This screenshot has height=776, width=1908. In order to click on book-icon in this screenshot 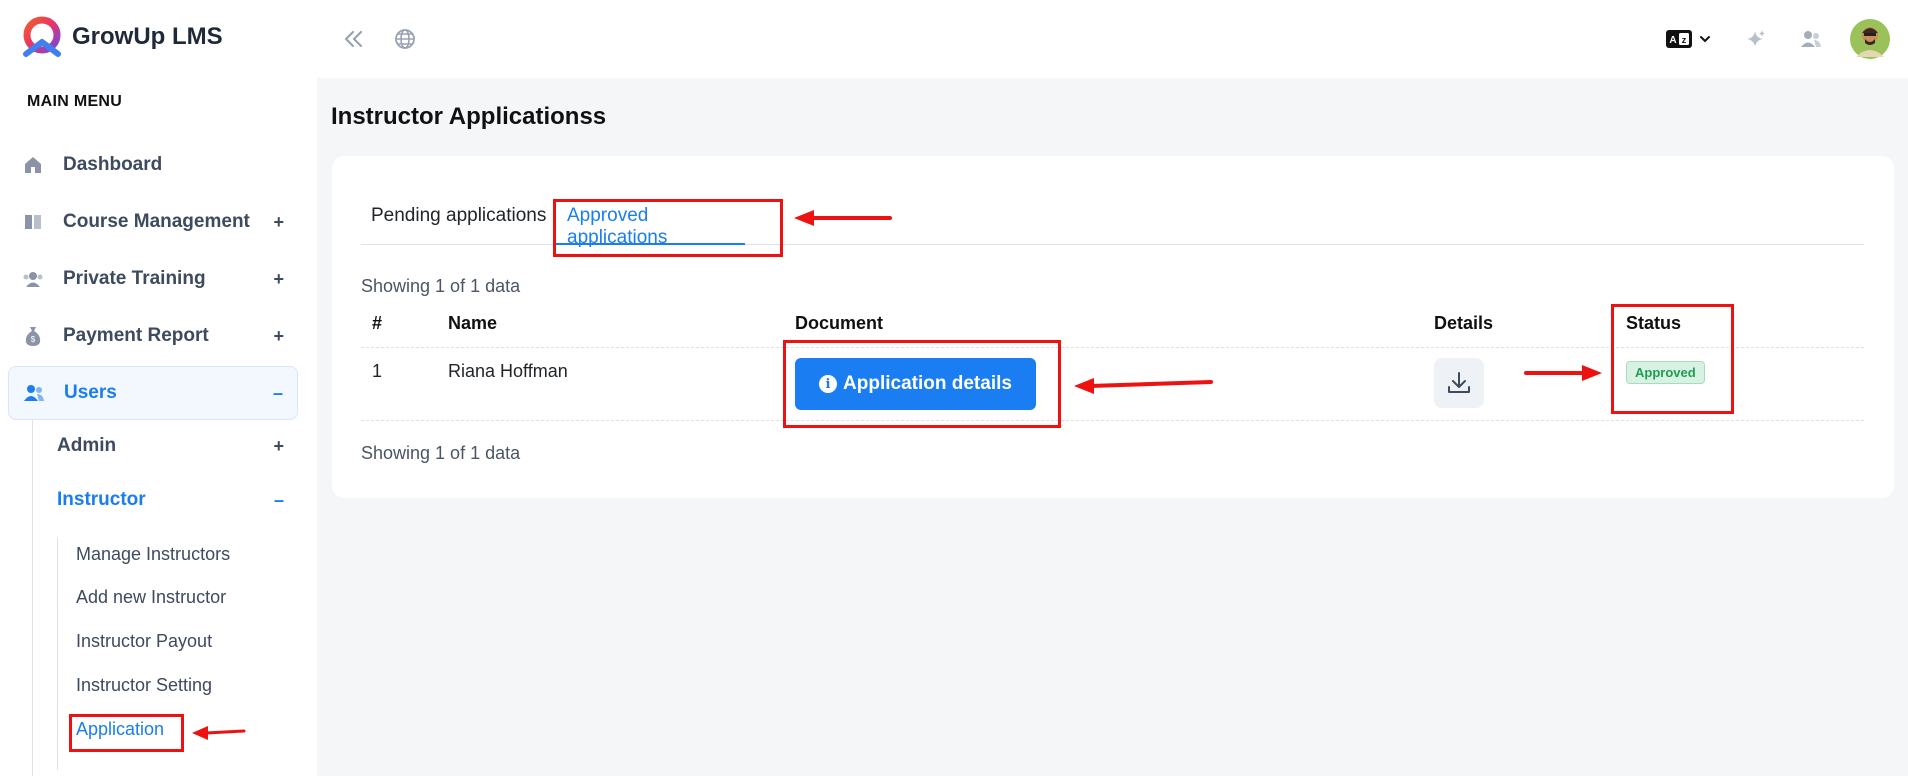, I will do `click(33, 222)`.